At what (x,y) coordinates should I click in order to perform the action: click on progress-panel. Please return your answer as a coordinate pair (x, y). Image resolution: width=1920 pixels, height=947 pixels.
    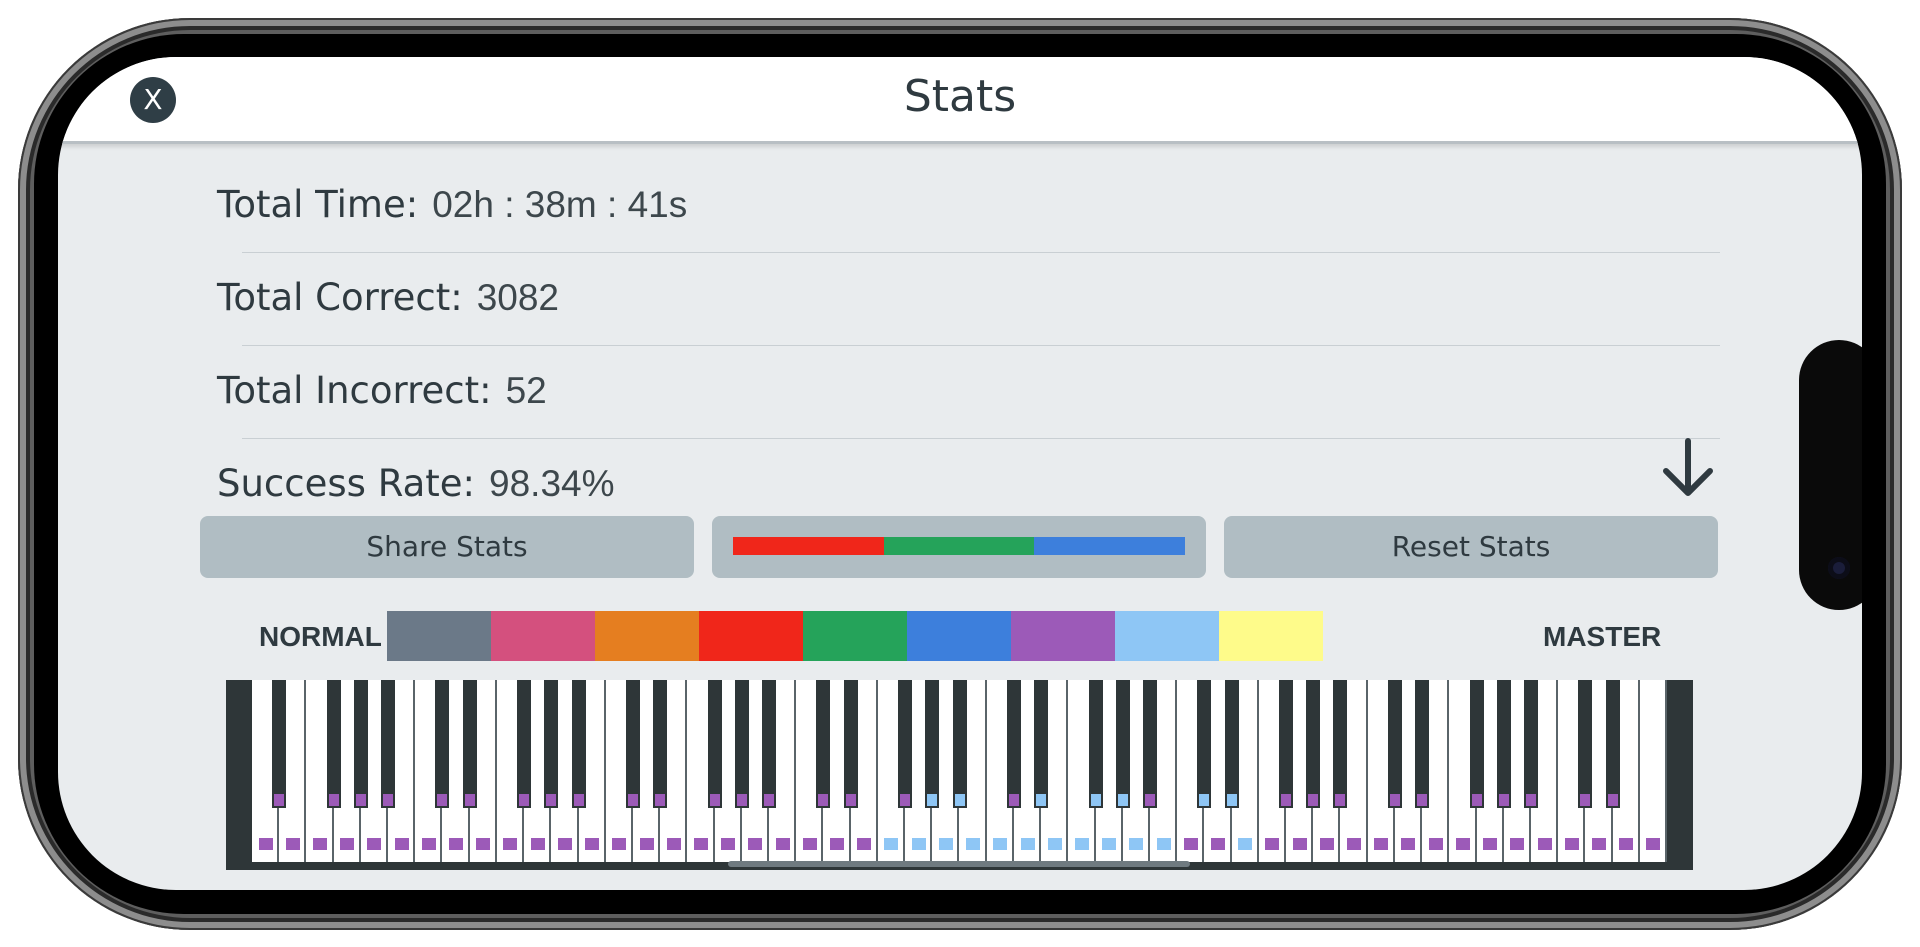
    Looking at the image, I should click on (959, 547).